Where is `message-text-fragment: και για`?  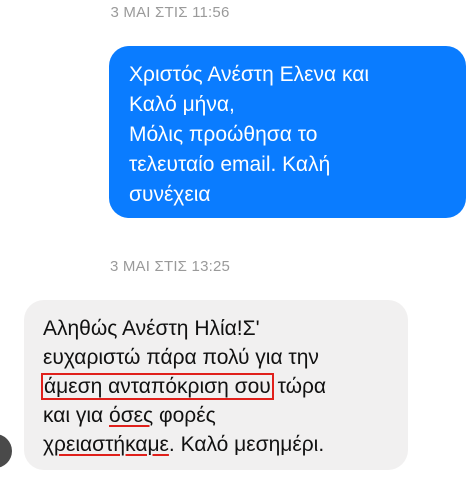
message-text-fragment: και για is located at coordinates (76, 415).